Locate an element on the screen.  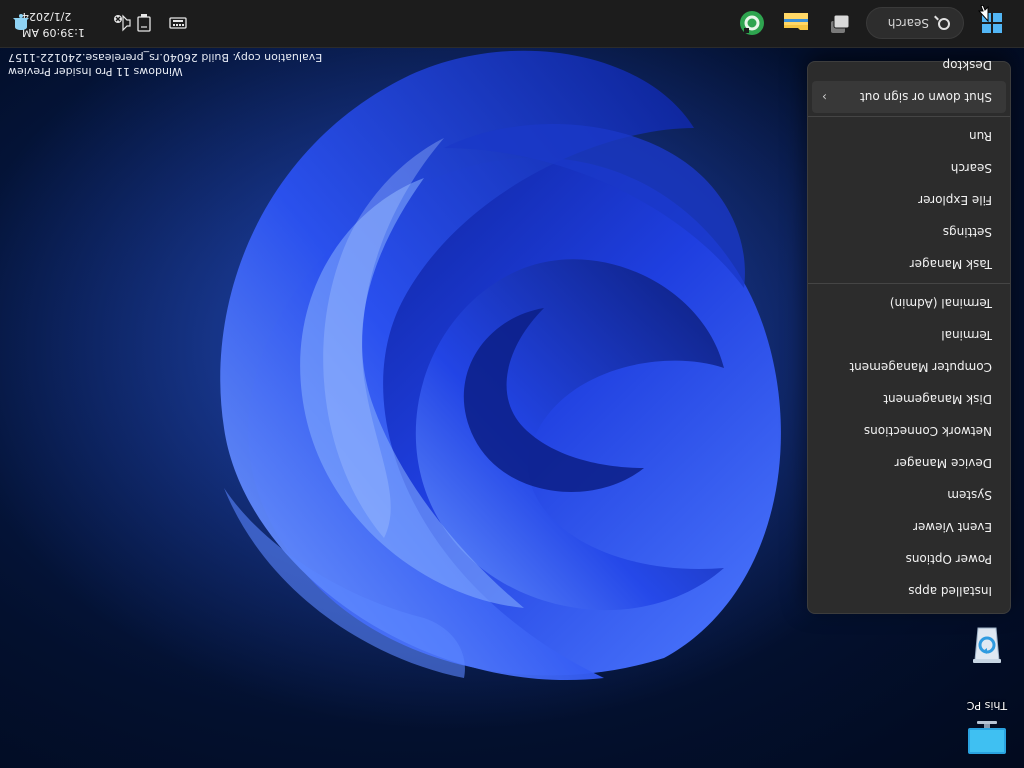
file-explorer-button is located at coordinates (796, 23).